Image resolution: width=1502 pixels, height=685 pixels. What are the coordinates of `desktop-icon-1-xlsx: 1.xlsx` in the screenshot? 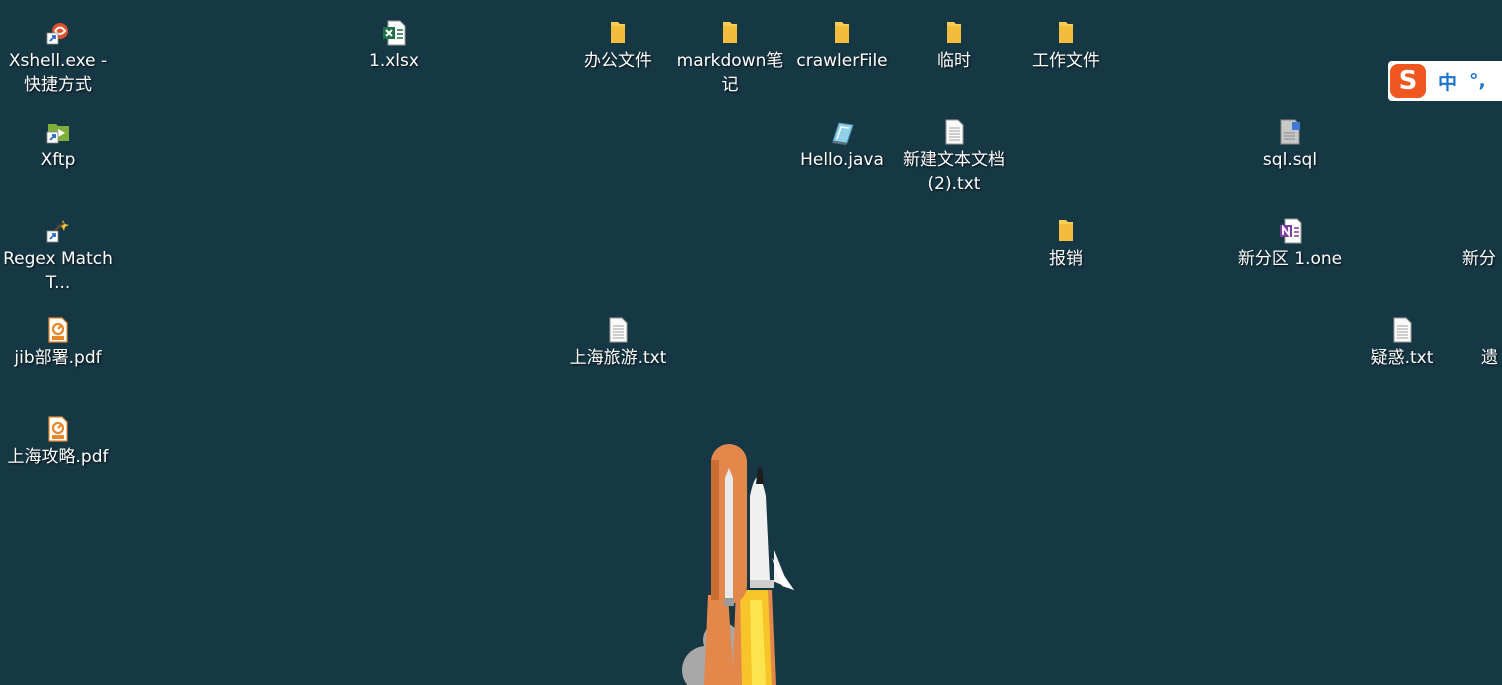 It's located at (394, 46).